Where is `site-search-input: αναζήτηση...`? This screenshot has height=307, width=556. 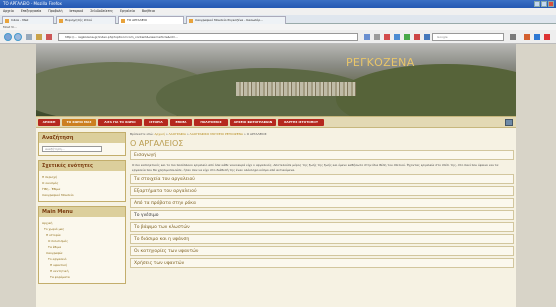 site-search-input: αναζήτηση... is located at coordinates (72, 149).